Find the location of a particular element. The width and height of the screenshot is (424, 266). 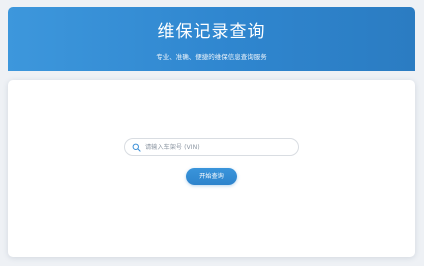

search-icon is located at coordinates (136, 147).